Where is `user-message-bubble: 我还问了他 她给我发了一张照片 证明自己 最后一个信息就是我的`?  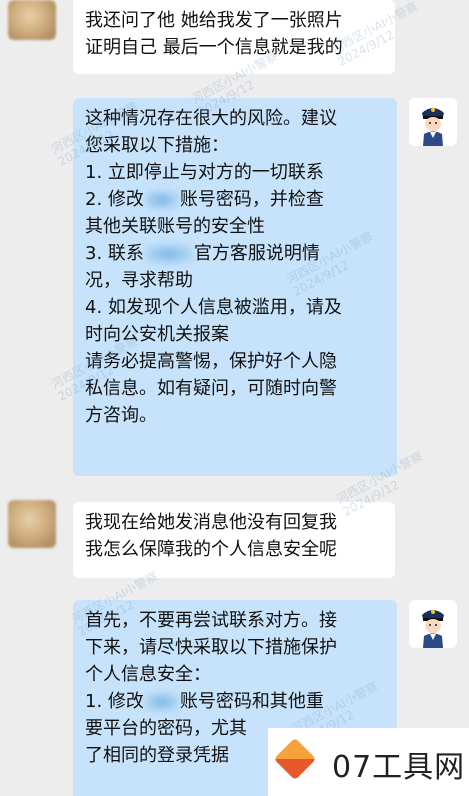 user-message-bubble: 我还问了他 她给我发了一张照片 证明自己 最后一个信息就是我的 is located at coordinates (234, 37).